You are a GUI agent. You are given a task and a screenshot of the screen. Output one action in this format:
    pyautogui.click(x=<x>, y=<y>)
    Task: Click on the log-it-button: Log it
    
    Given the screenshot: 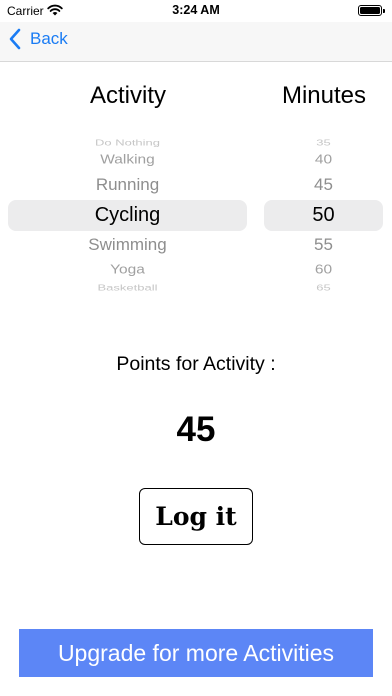 What is the action you would take?
    pyautogui.click(x=196, y=516)
    